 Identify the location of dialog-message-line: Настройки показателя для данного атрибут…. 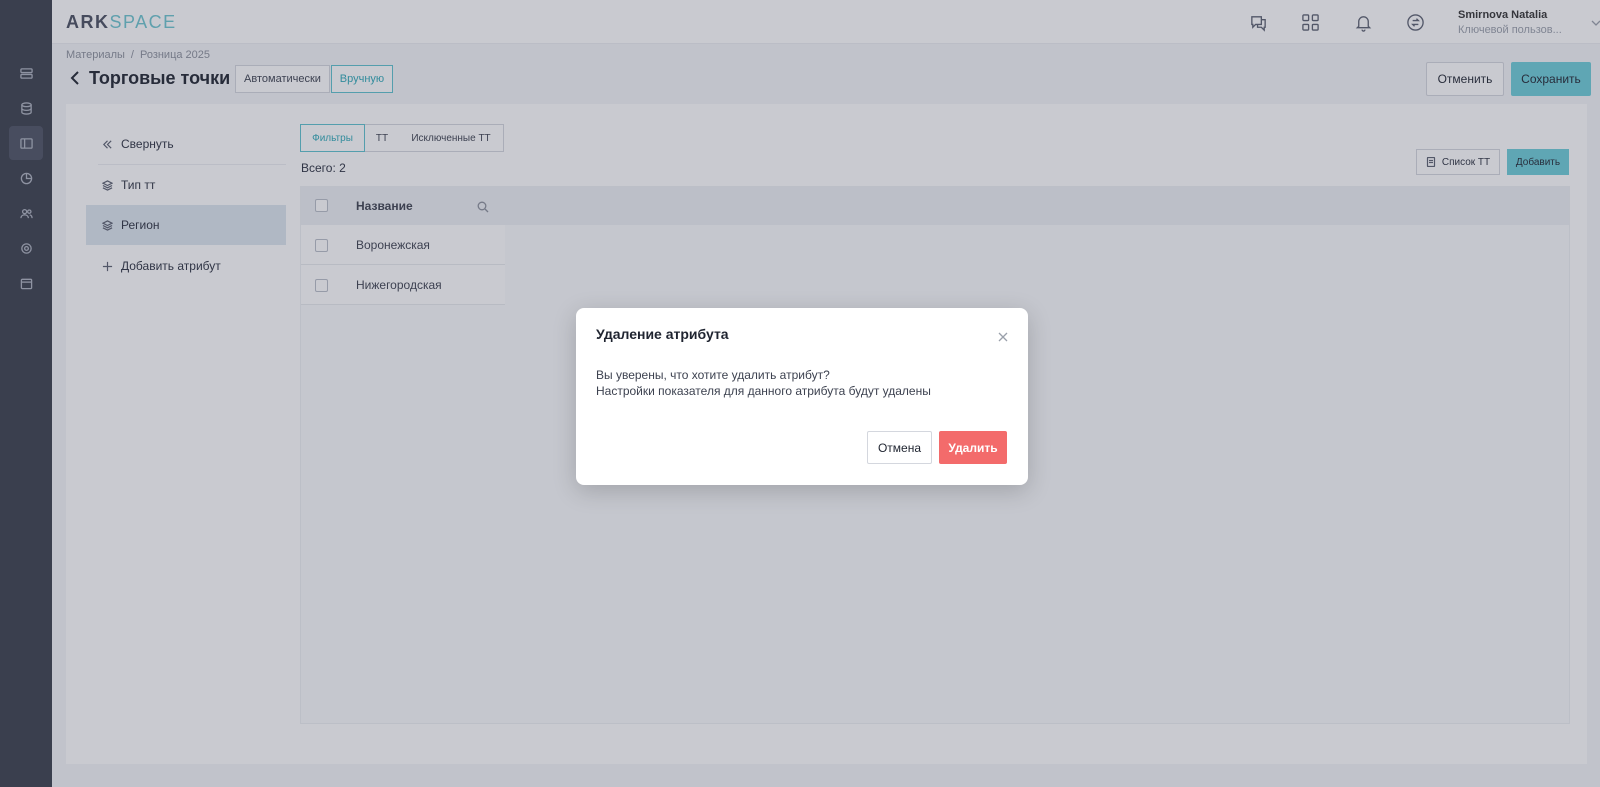
(763, 391).